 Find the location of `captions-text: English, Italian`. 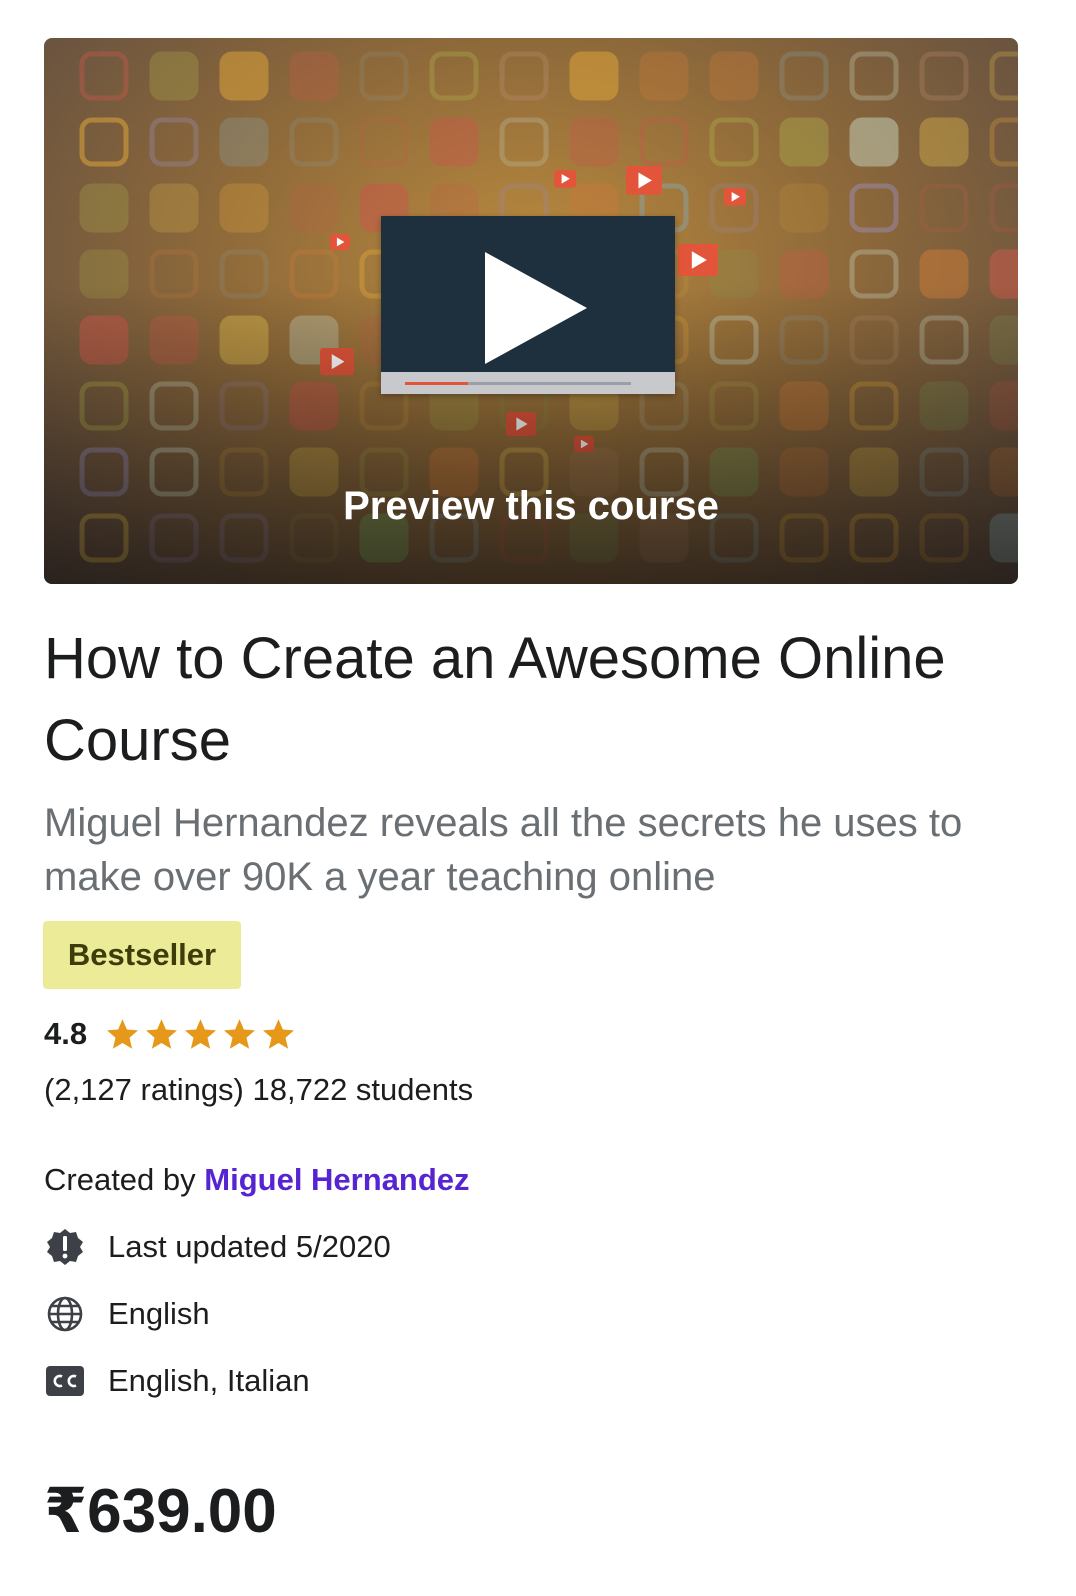

captions-text: English, Italian is located at coordinates (209, 1380).